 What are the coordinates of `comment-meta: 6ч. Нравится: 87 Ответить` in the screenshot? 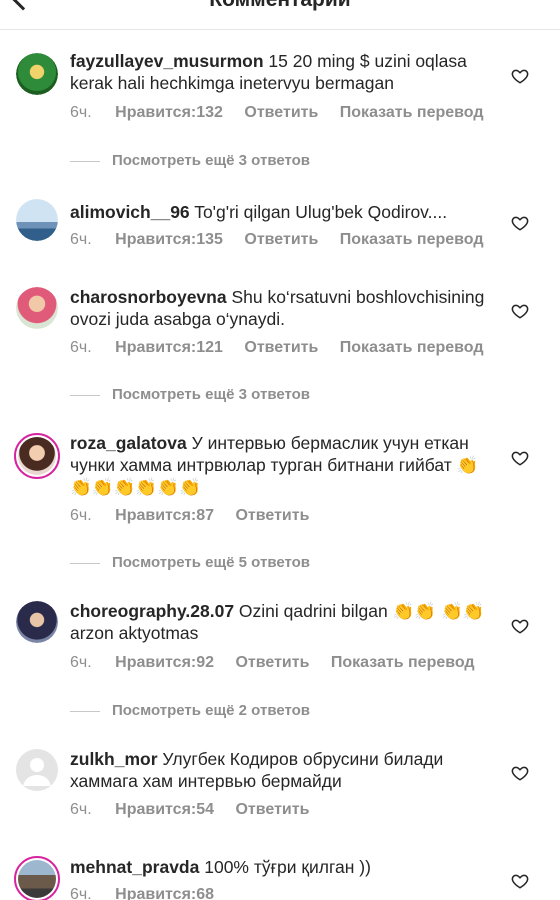 It's located at (198, 516).